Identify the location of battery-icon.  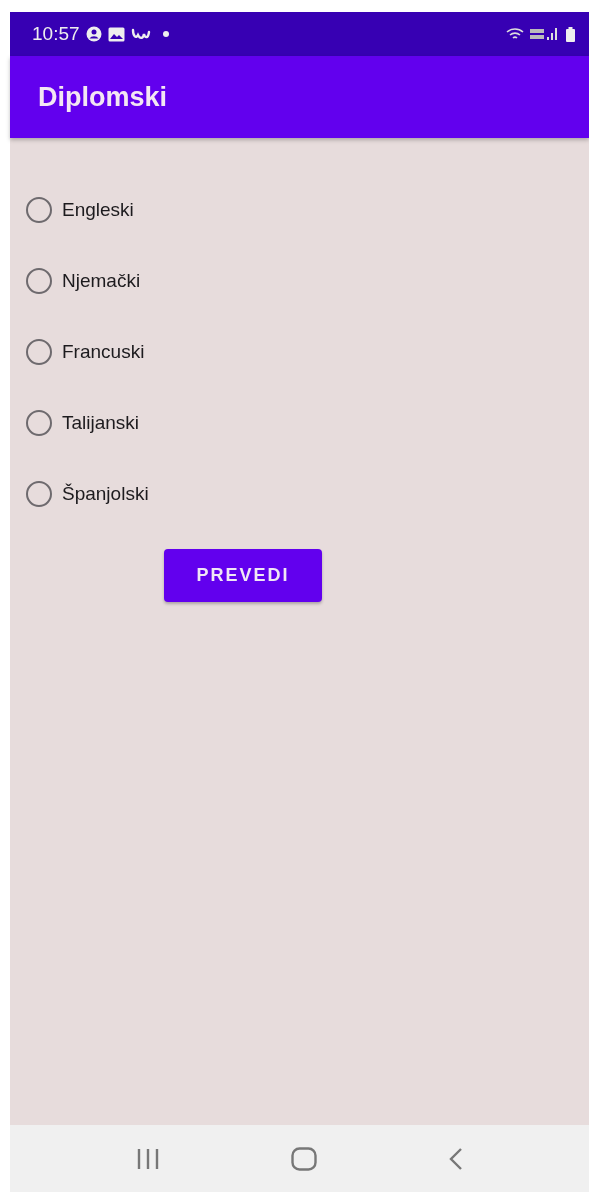
(570, 34).